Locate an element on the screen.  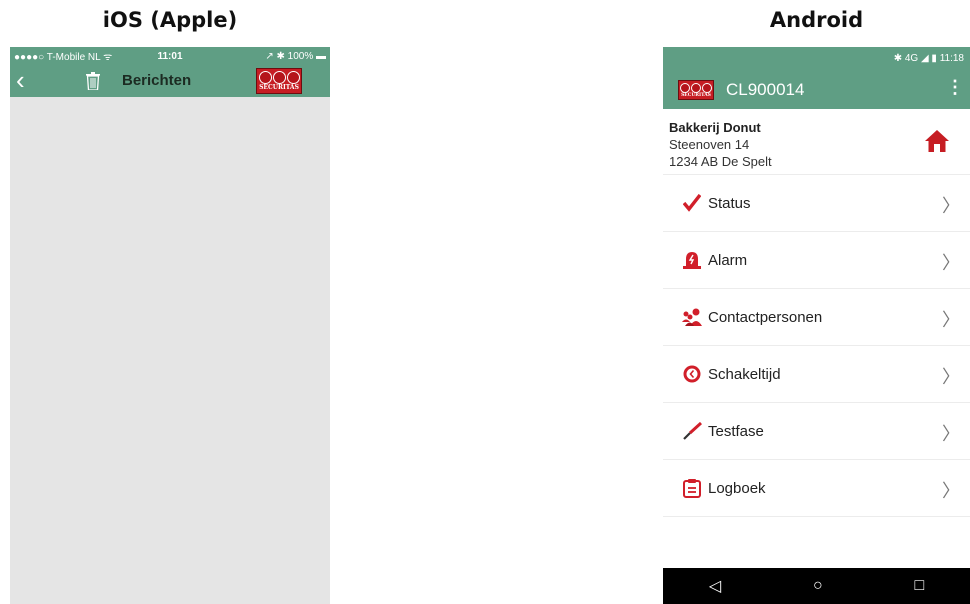
battery-text: ↗ ✱ 100% ▬ is located at coordinates (295, 56).